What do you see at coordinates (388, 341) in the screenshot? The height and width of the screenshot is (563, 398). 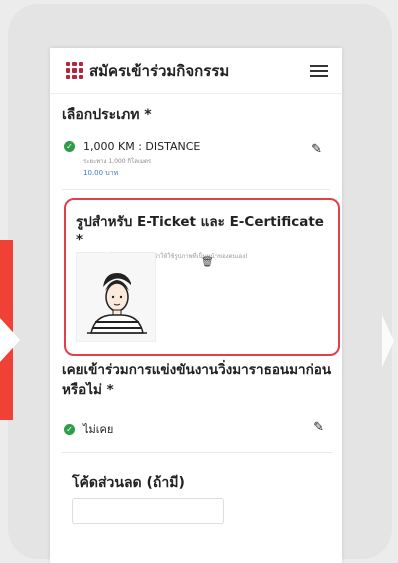 I see `right-arrow-icon` at bounding box center [388, 341].